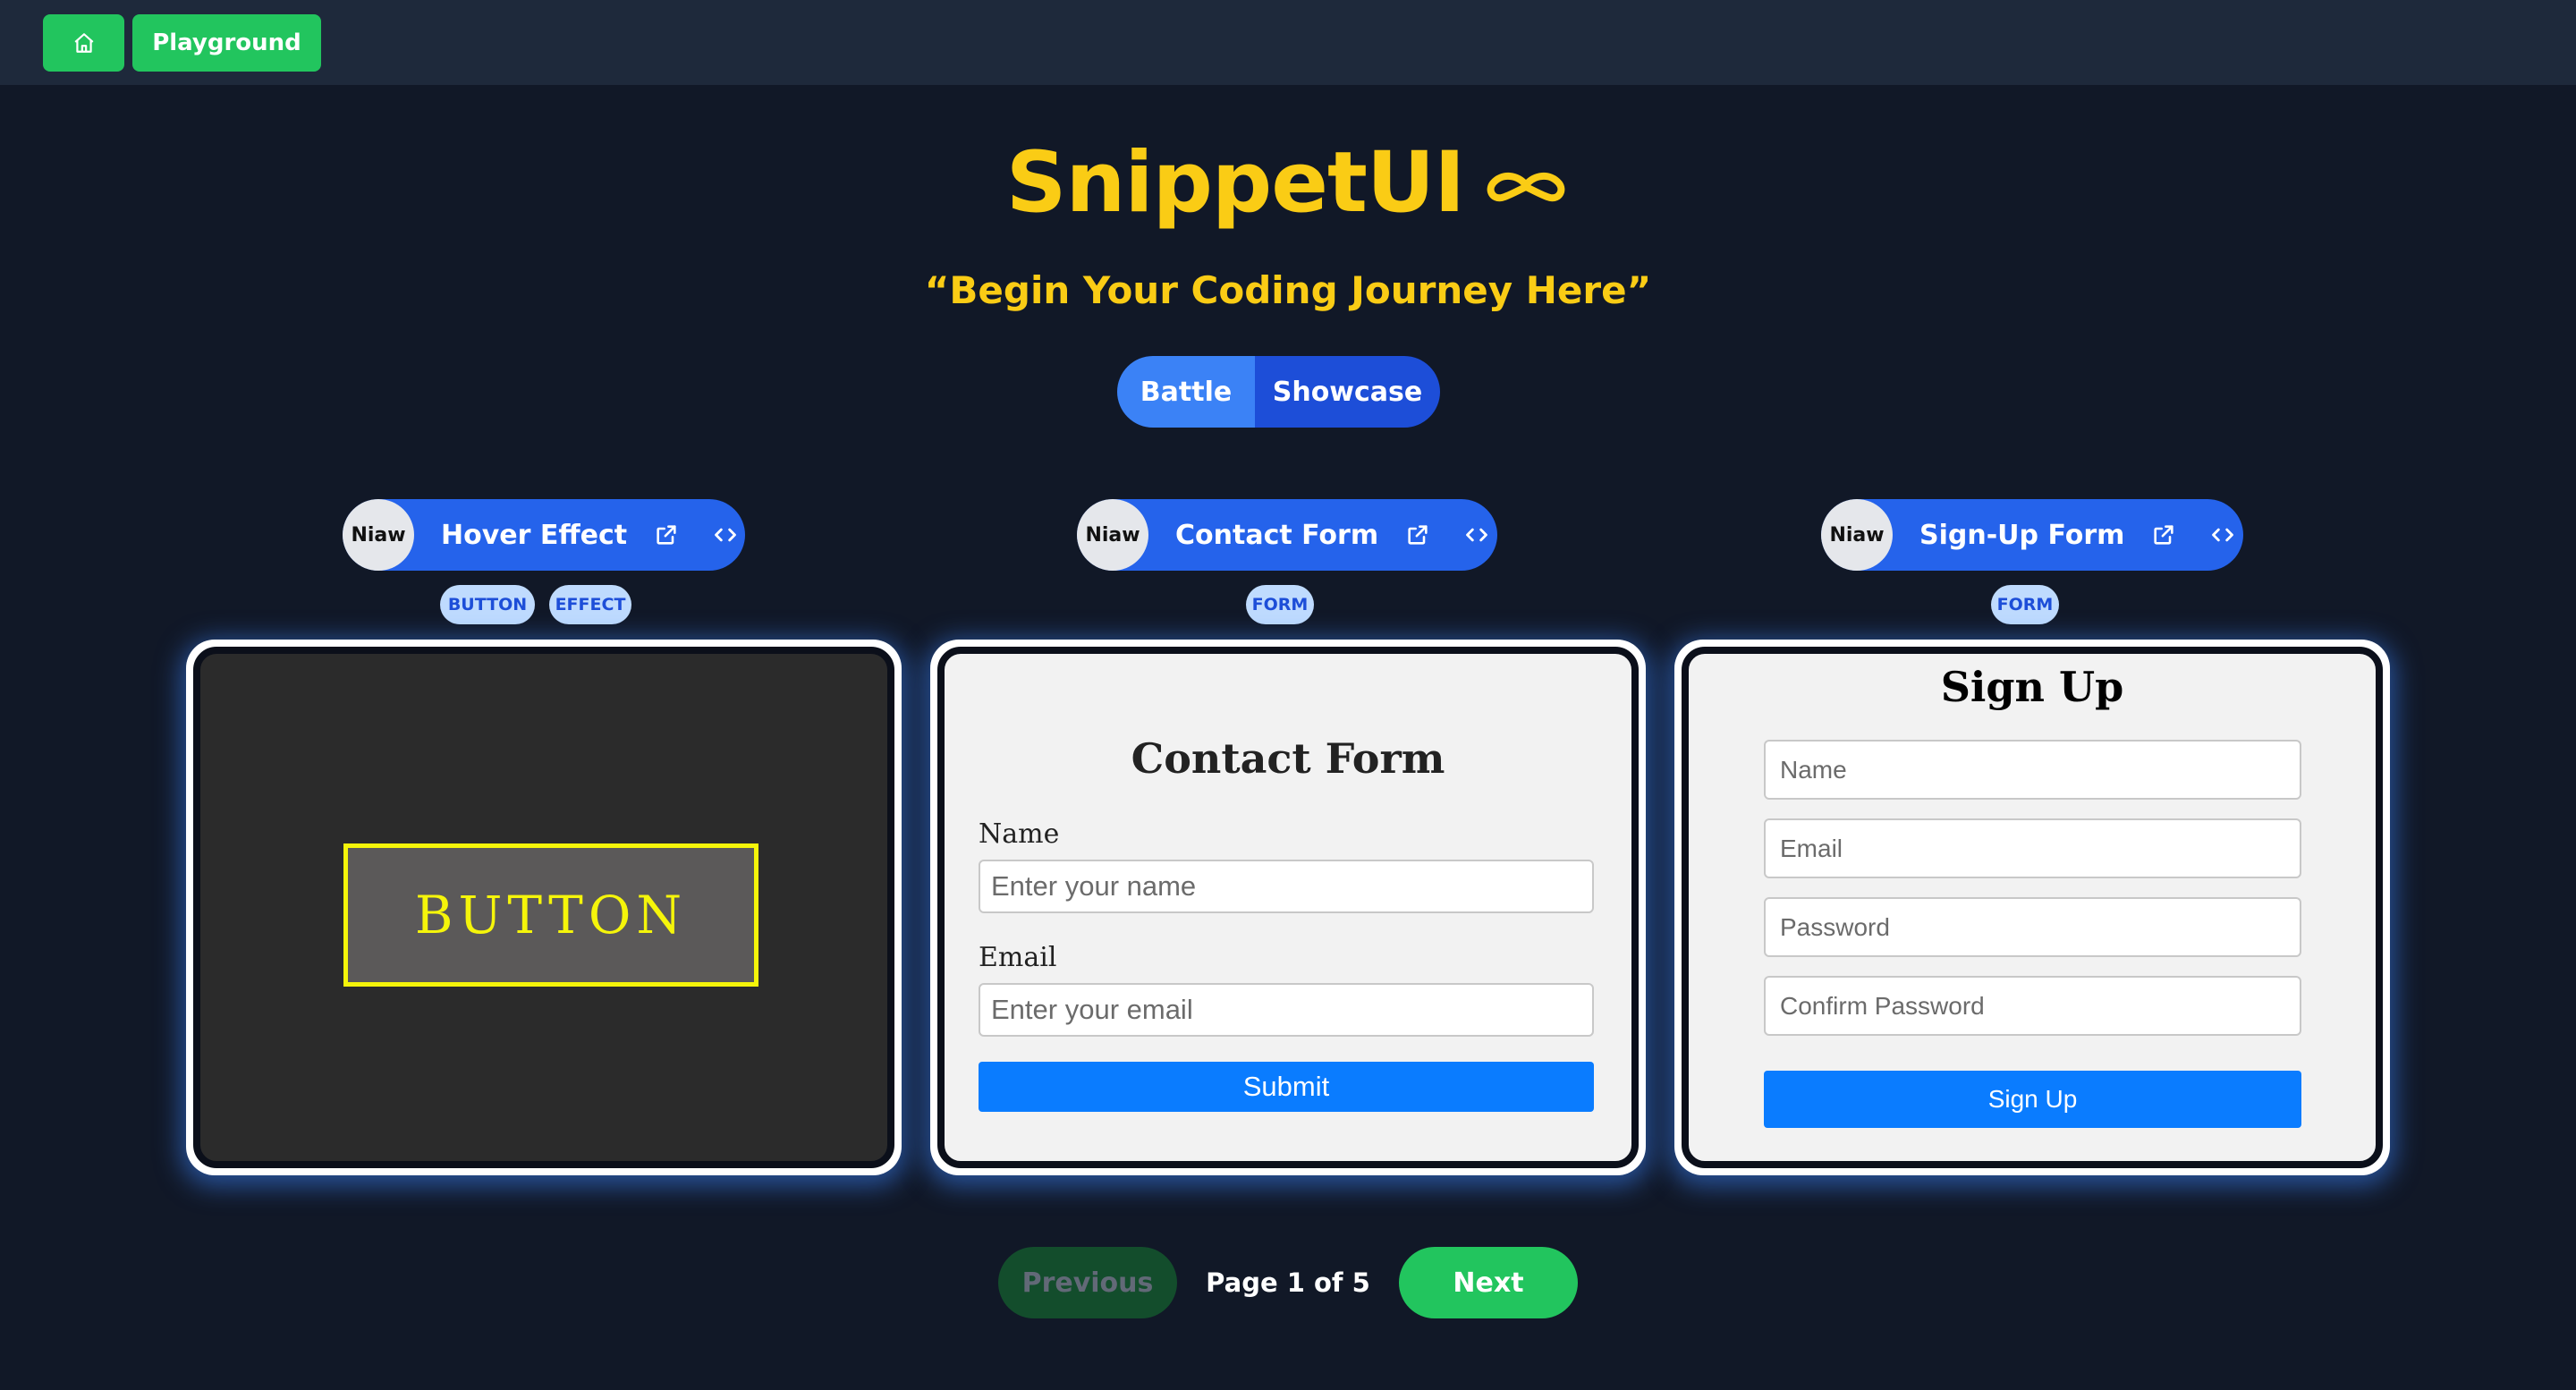  I want to click on home-button, so click(83, 43).